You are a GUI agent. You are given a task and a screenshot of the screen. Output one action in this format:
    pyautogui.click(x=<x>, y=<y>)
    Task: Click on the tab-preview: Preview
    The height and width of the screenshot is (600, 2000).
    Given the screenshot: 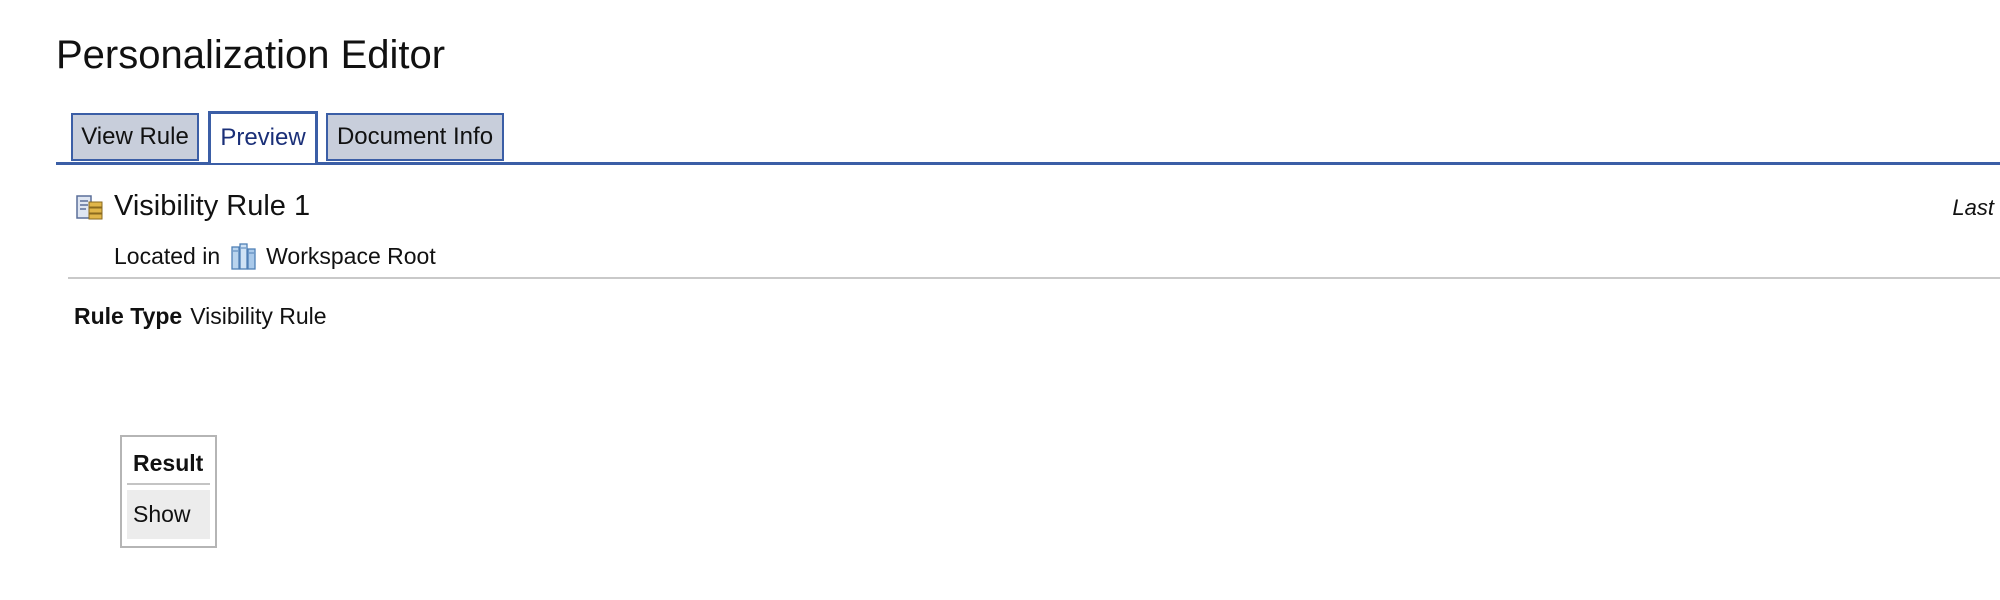 What is the action you would take?
    pyautogui.click(x=263, y=137)
    